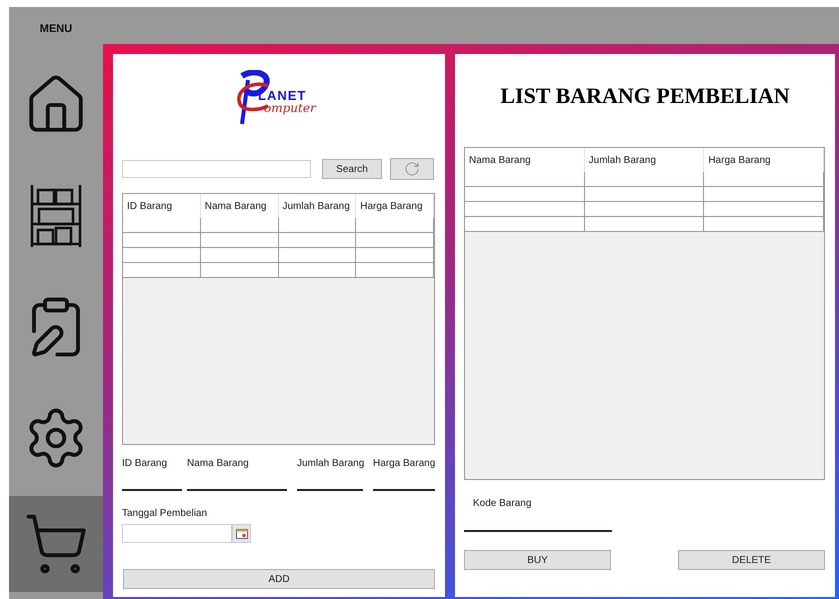 Image resolution: width=839 pixels, height=599 pixels. I want to click on page-title: LIST BARANG PEMBELIAN, so click(645, 96).